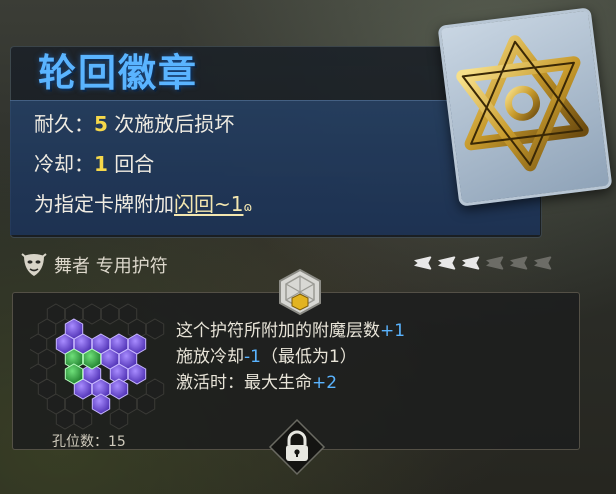 The image size is (616, 494). I want to click on durability-suffix: 次施放后损坏, so click(171, 124).